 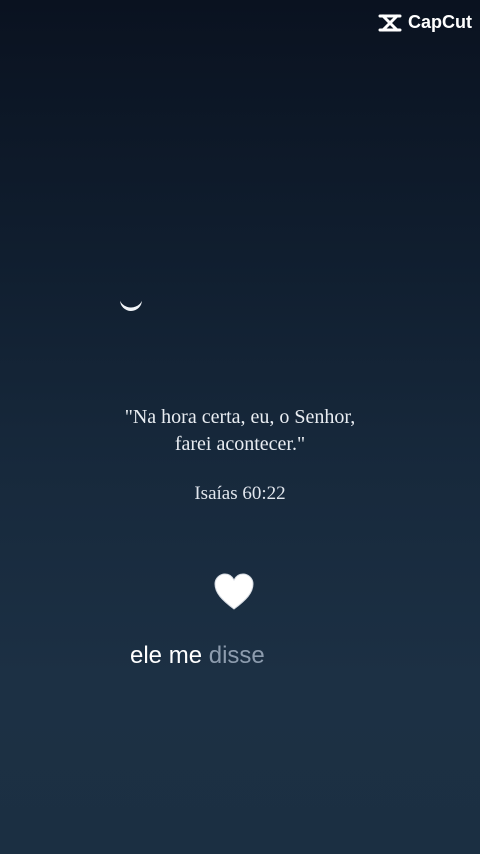 I want to click on verse-line-1: "Na hora certa, eu, o Senhor,, so click(x=240, y=417).